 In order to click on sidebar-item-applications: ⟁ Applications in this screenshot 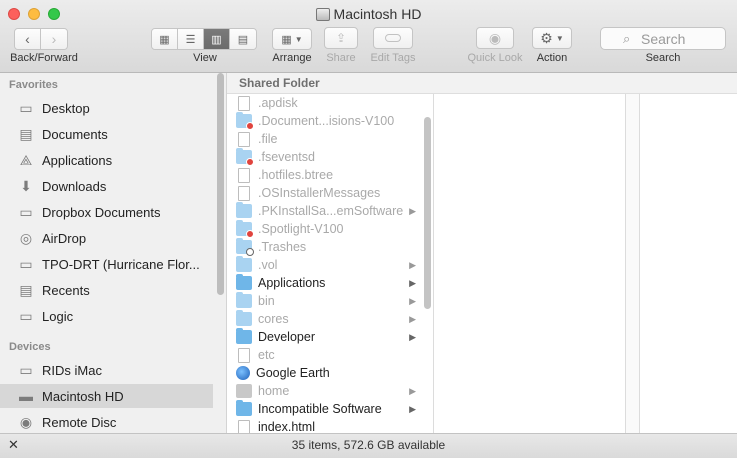, I will do `click(106, 160)`.